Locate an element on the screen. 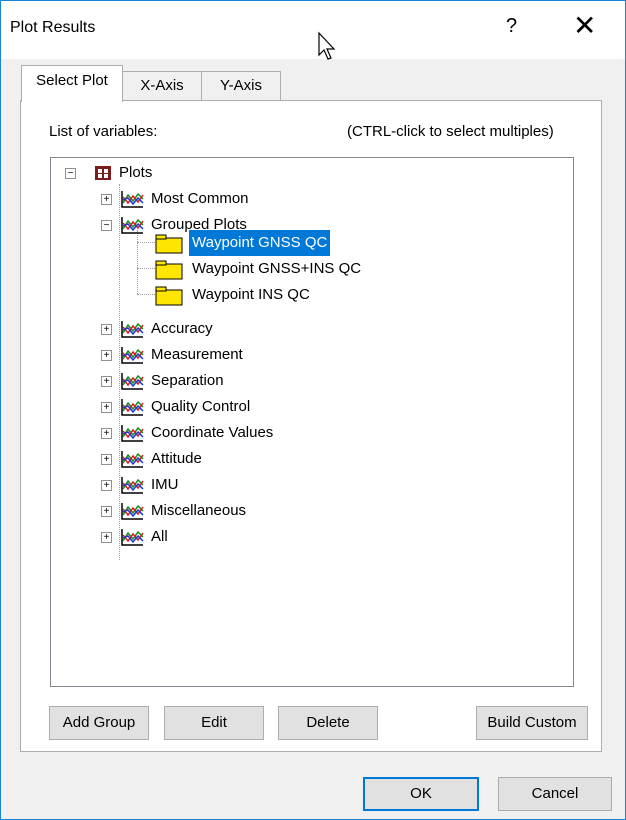  delete-button: Delete is located at coordinates (328, 723).